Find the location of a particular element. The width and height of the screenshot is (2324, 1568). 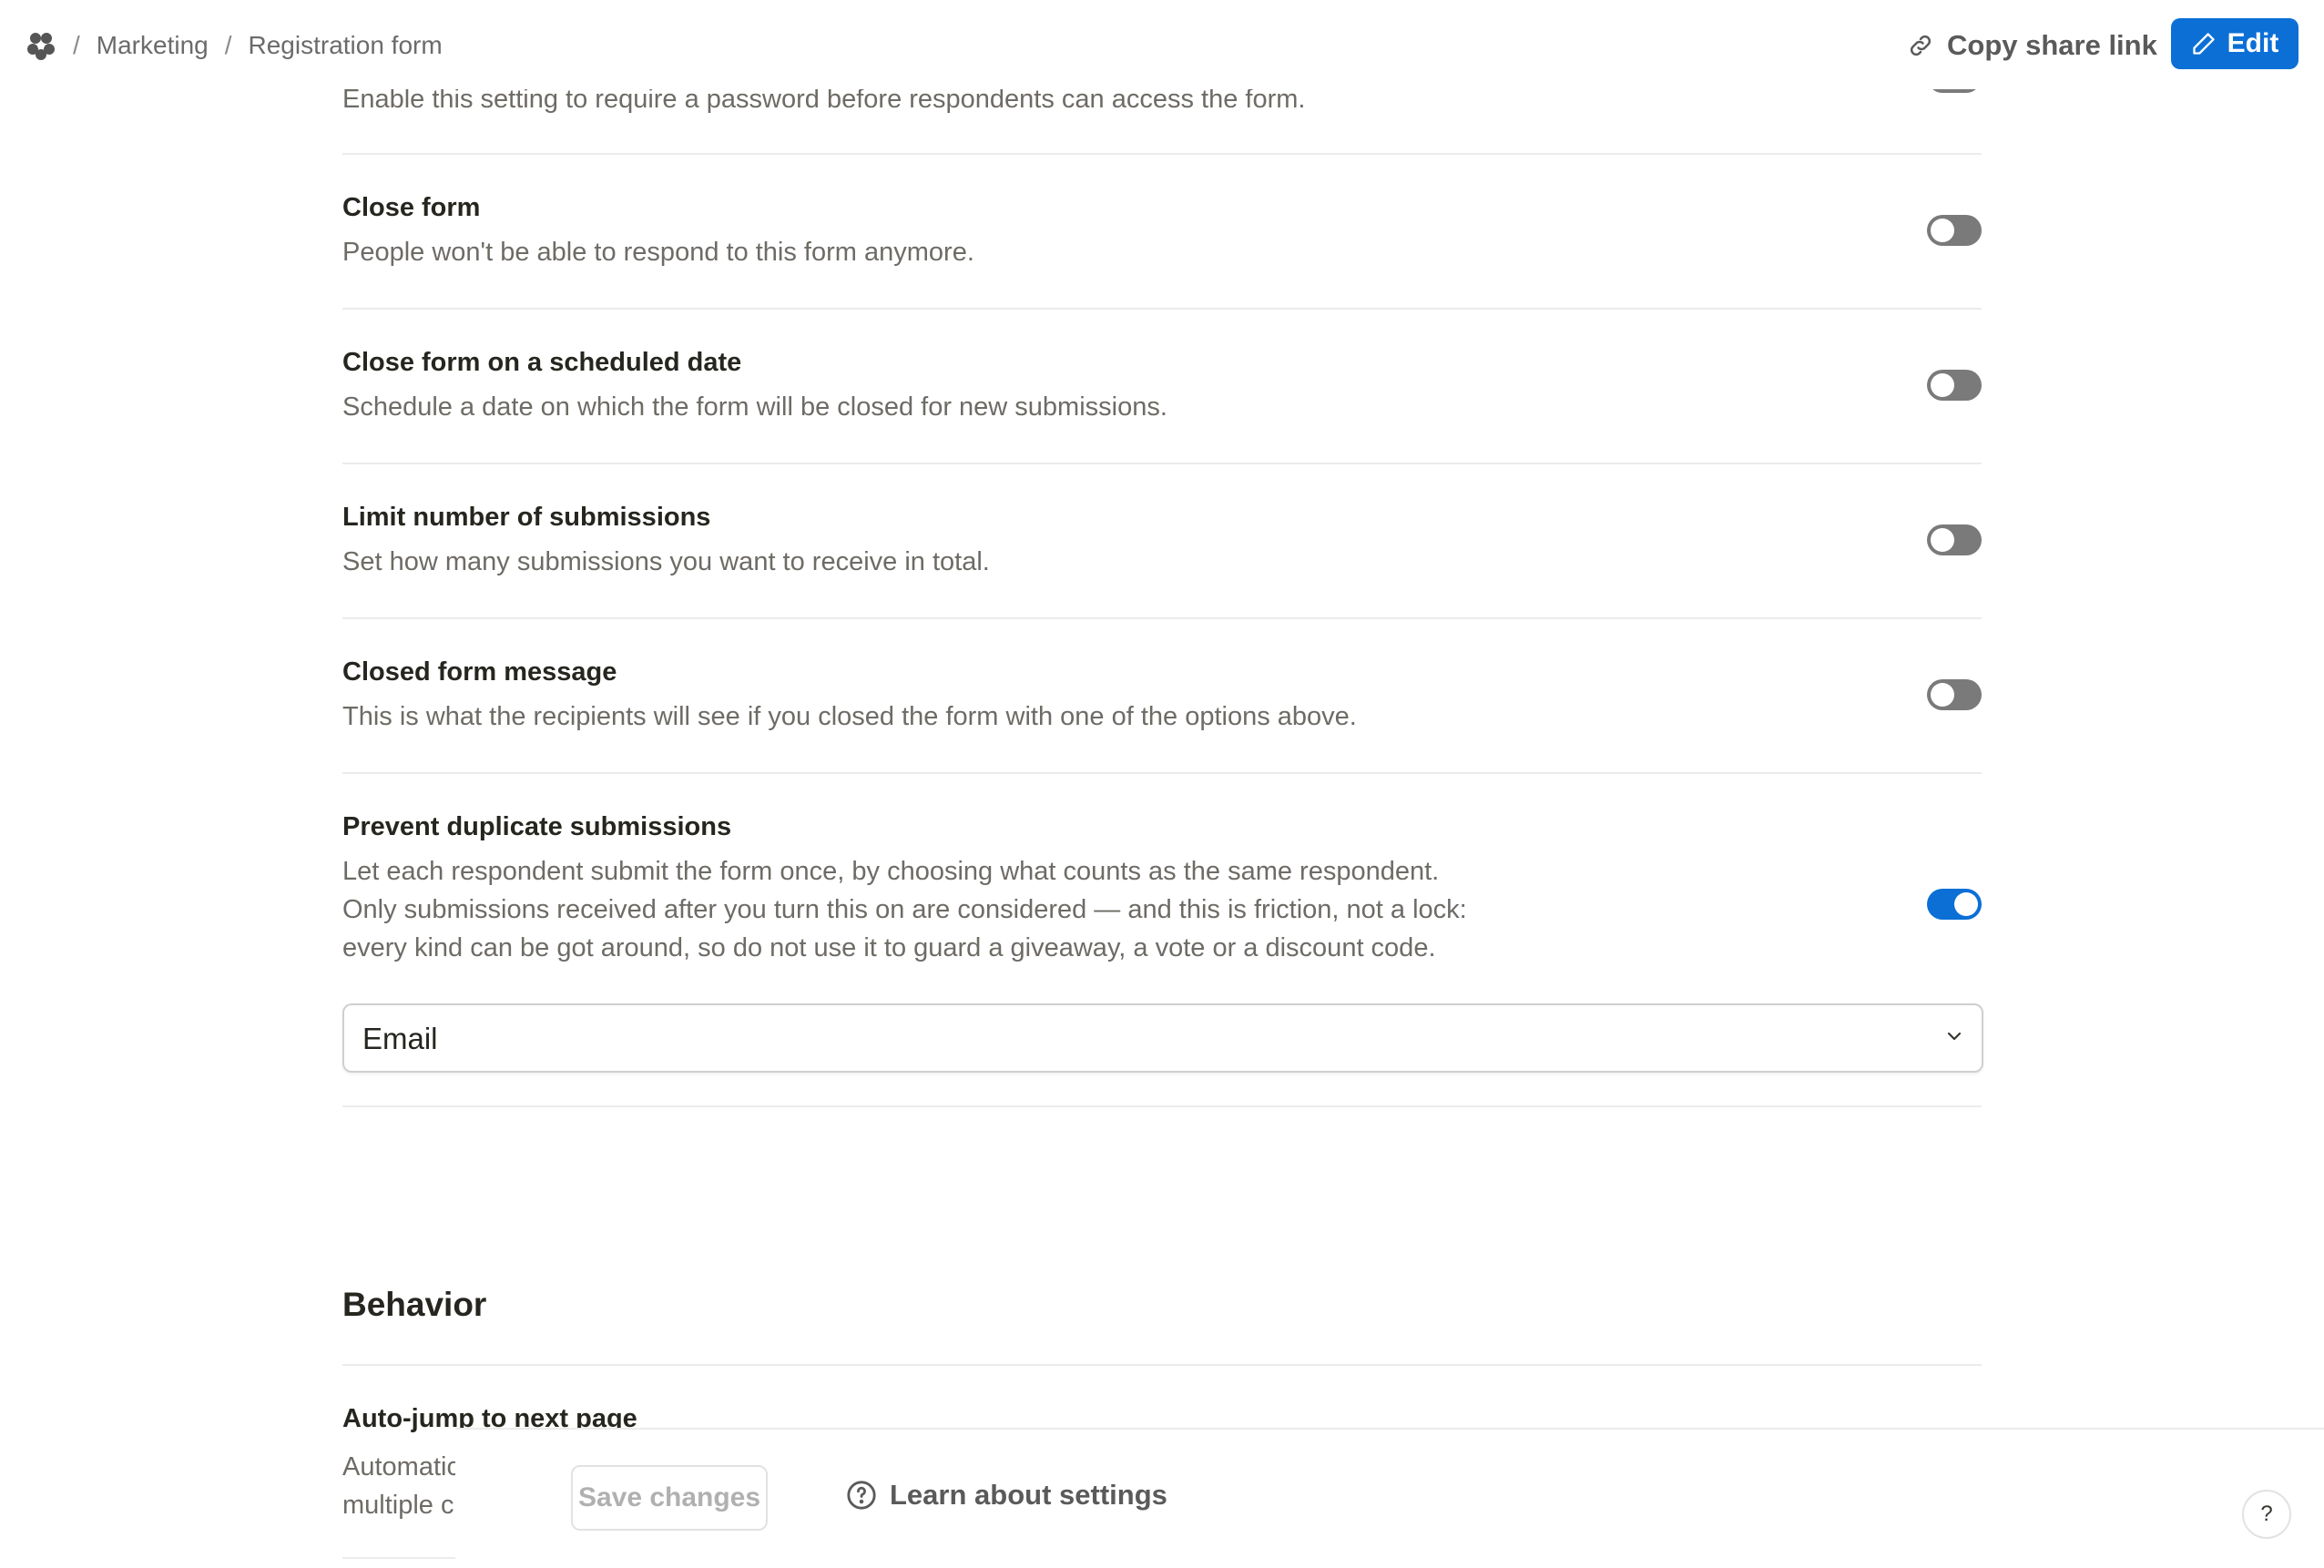

save-changes-button: Save changes is located at coordinates (669, 1498).